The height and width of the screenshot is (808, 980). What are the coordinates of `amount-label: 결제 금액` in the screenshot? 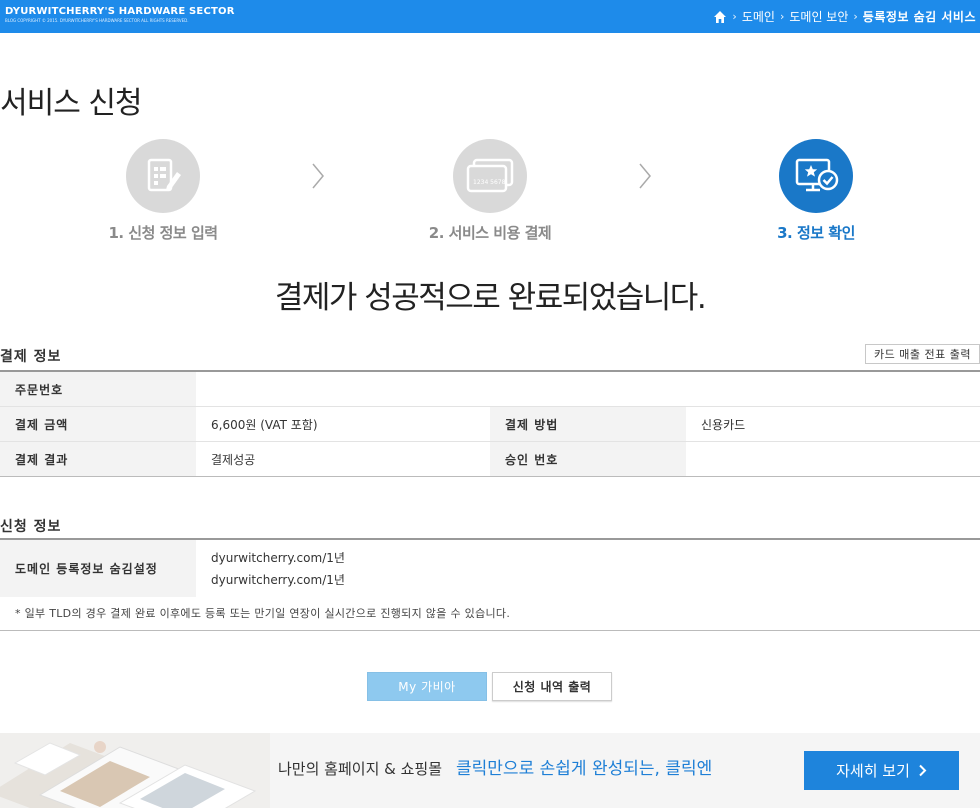 It's located at (98, 424).